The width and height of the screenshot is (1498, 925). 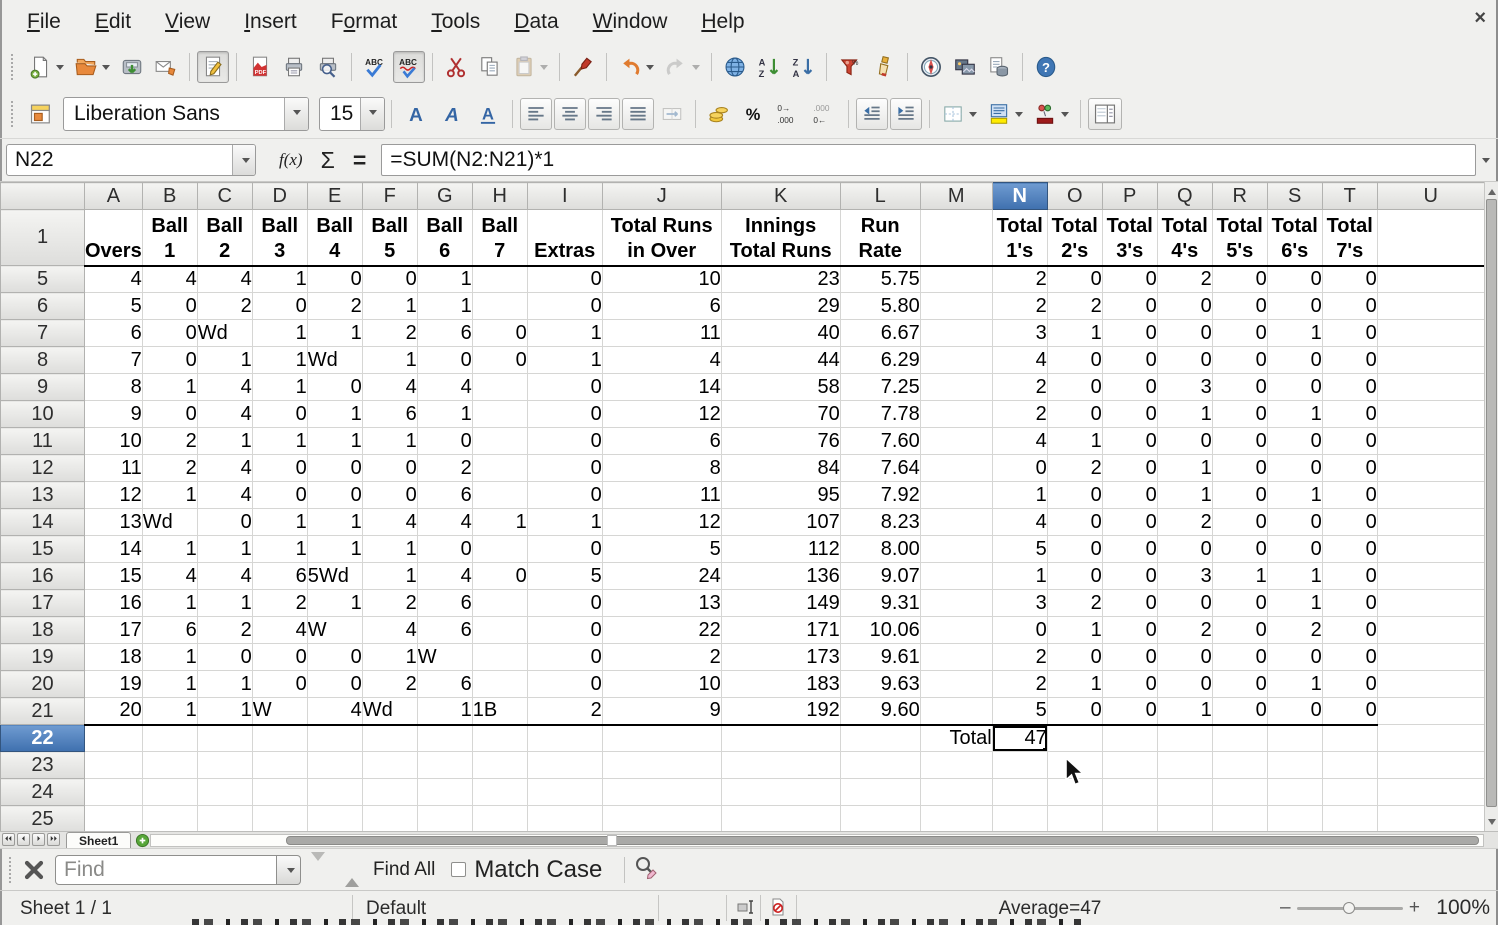 What do you see at coordinates (389, 468) in the screenshot?
I see `cell-f12: 0` at bounding box center [389, 468].